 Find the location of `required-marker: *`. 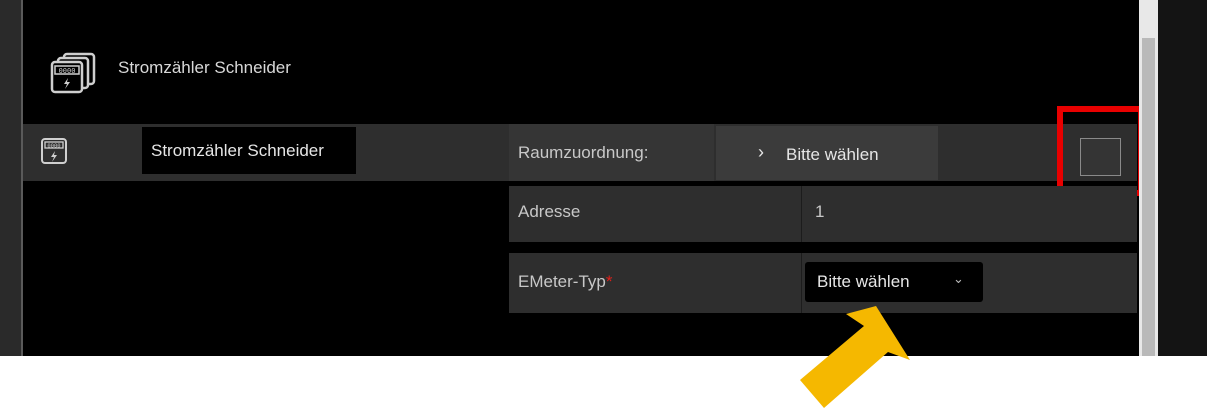

required-marker: * is located at coordinates (609, 281).